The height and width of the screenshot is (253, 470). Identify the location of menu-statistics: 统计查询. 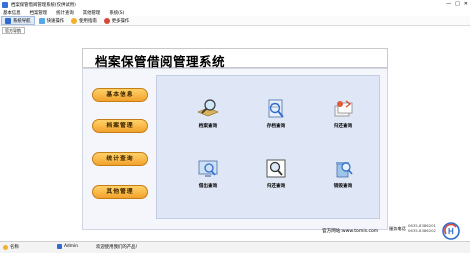
(65, 13).